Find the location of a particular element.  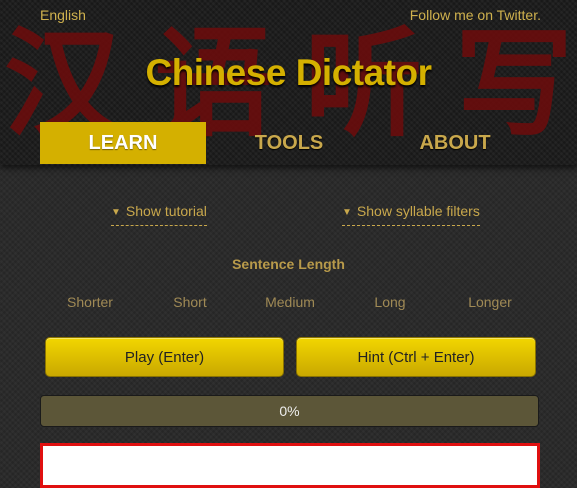

progress-label: 0% is located at coordinates (289, 411).